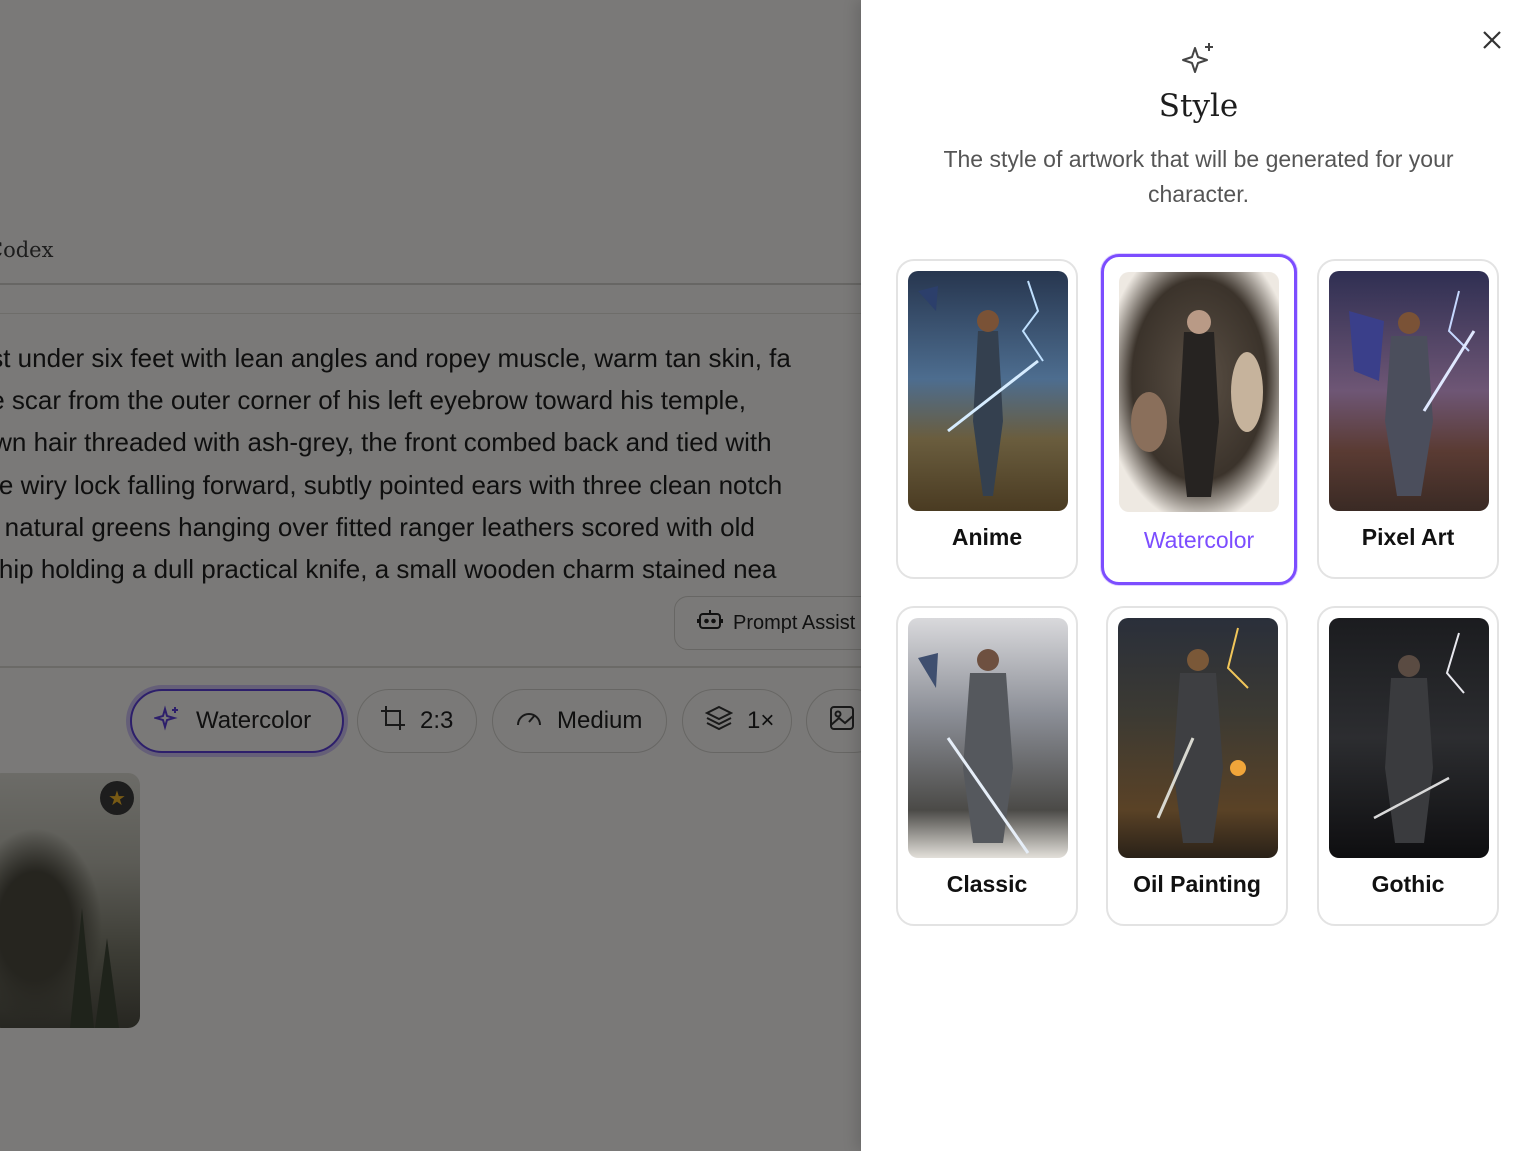  Describe the element at coordinates (1199, 392) in the screenshot. I see `watercolor-preview-image` at that location.